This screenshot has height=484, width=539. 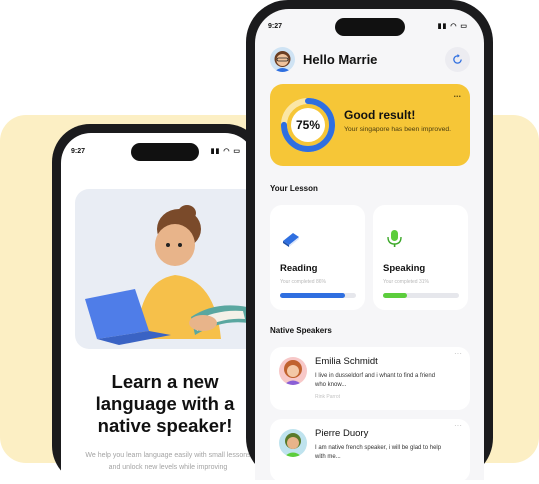 What do you see at coordinates (404, 268) in the screenshot?
I see `lesson-name: Speaking` at bounding box center [404, 268].